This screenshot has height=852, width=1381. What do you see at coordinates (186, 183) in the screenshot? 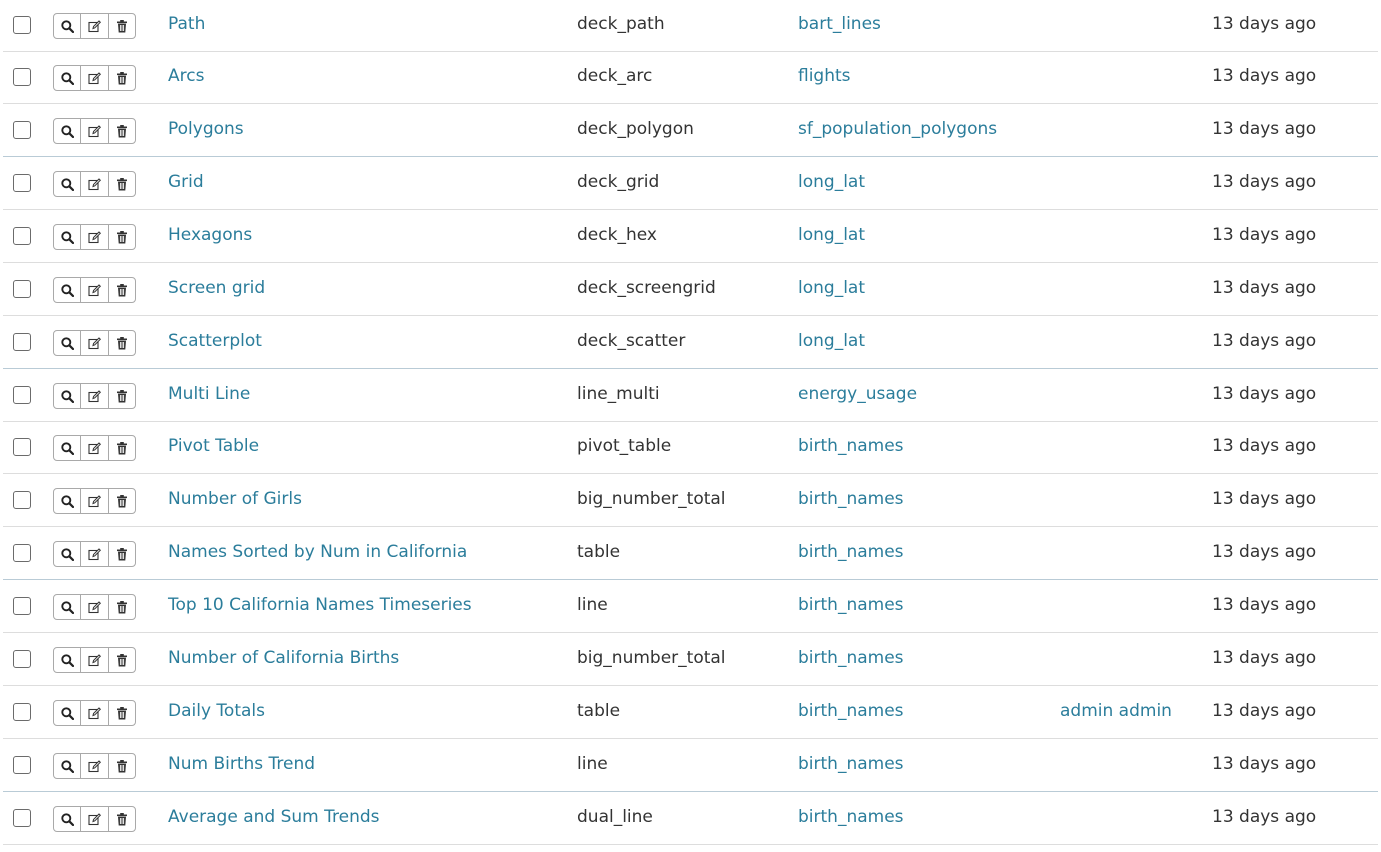
I see `slice-name-link: Grid` at bounding box center [186, 183].